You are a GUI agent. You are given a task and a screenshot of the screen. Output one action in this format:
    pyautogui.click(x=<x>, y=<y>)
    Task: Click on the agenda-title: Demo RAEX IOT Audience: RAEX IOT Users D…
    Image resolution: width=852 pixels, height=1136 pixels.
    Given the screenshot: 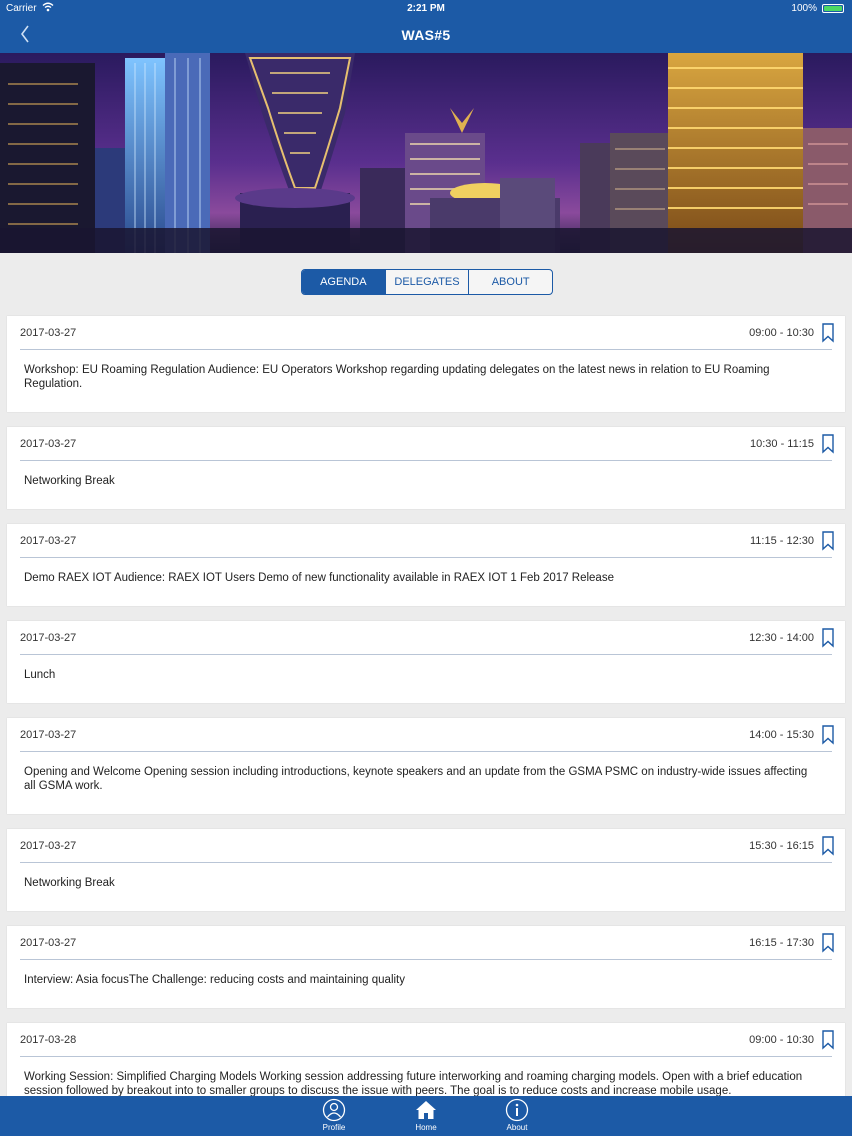 What is the action you would take?
    pyautogui.click(x=319, y=578)
    